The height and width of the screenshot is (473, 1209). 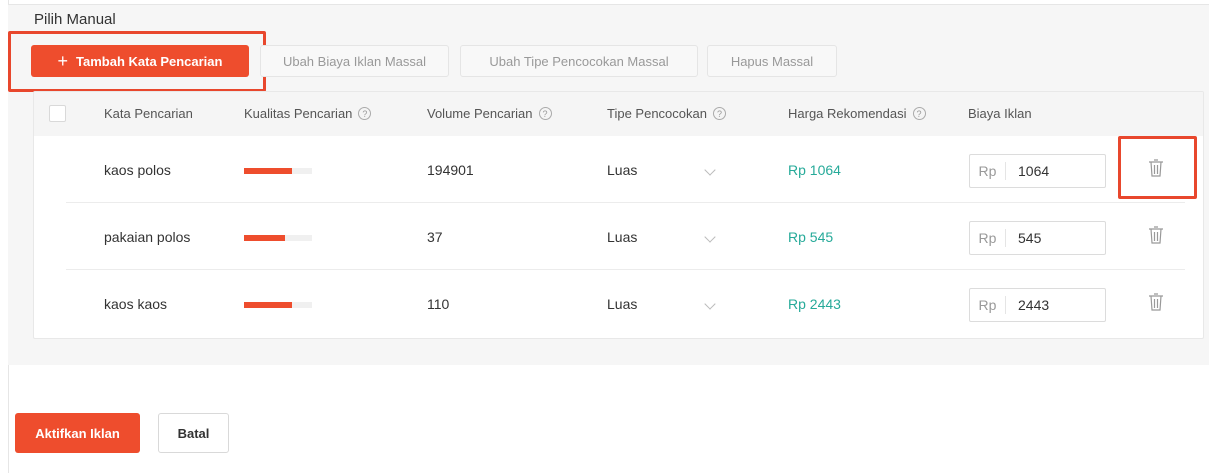 I want to click on bid-input: Rp 1064, so click(x=1037, y=171).